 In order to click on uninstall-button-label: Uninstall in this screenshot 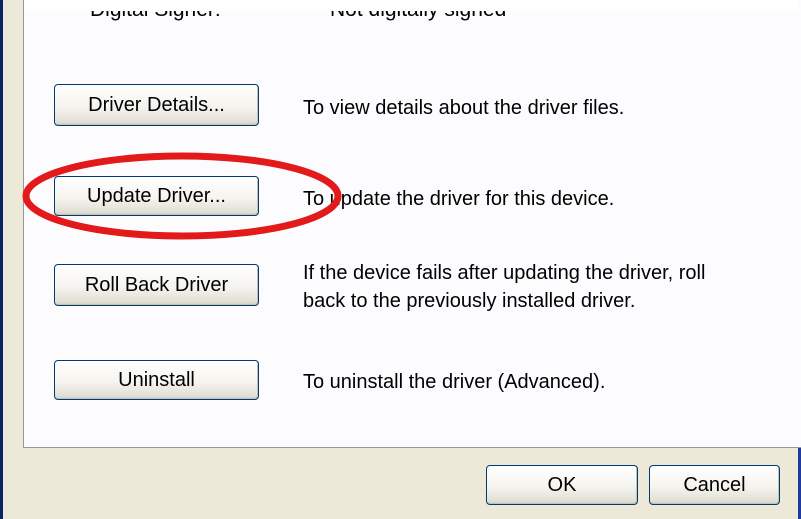, I will do `click(156, 380)`.